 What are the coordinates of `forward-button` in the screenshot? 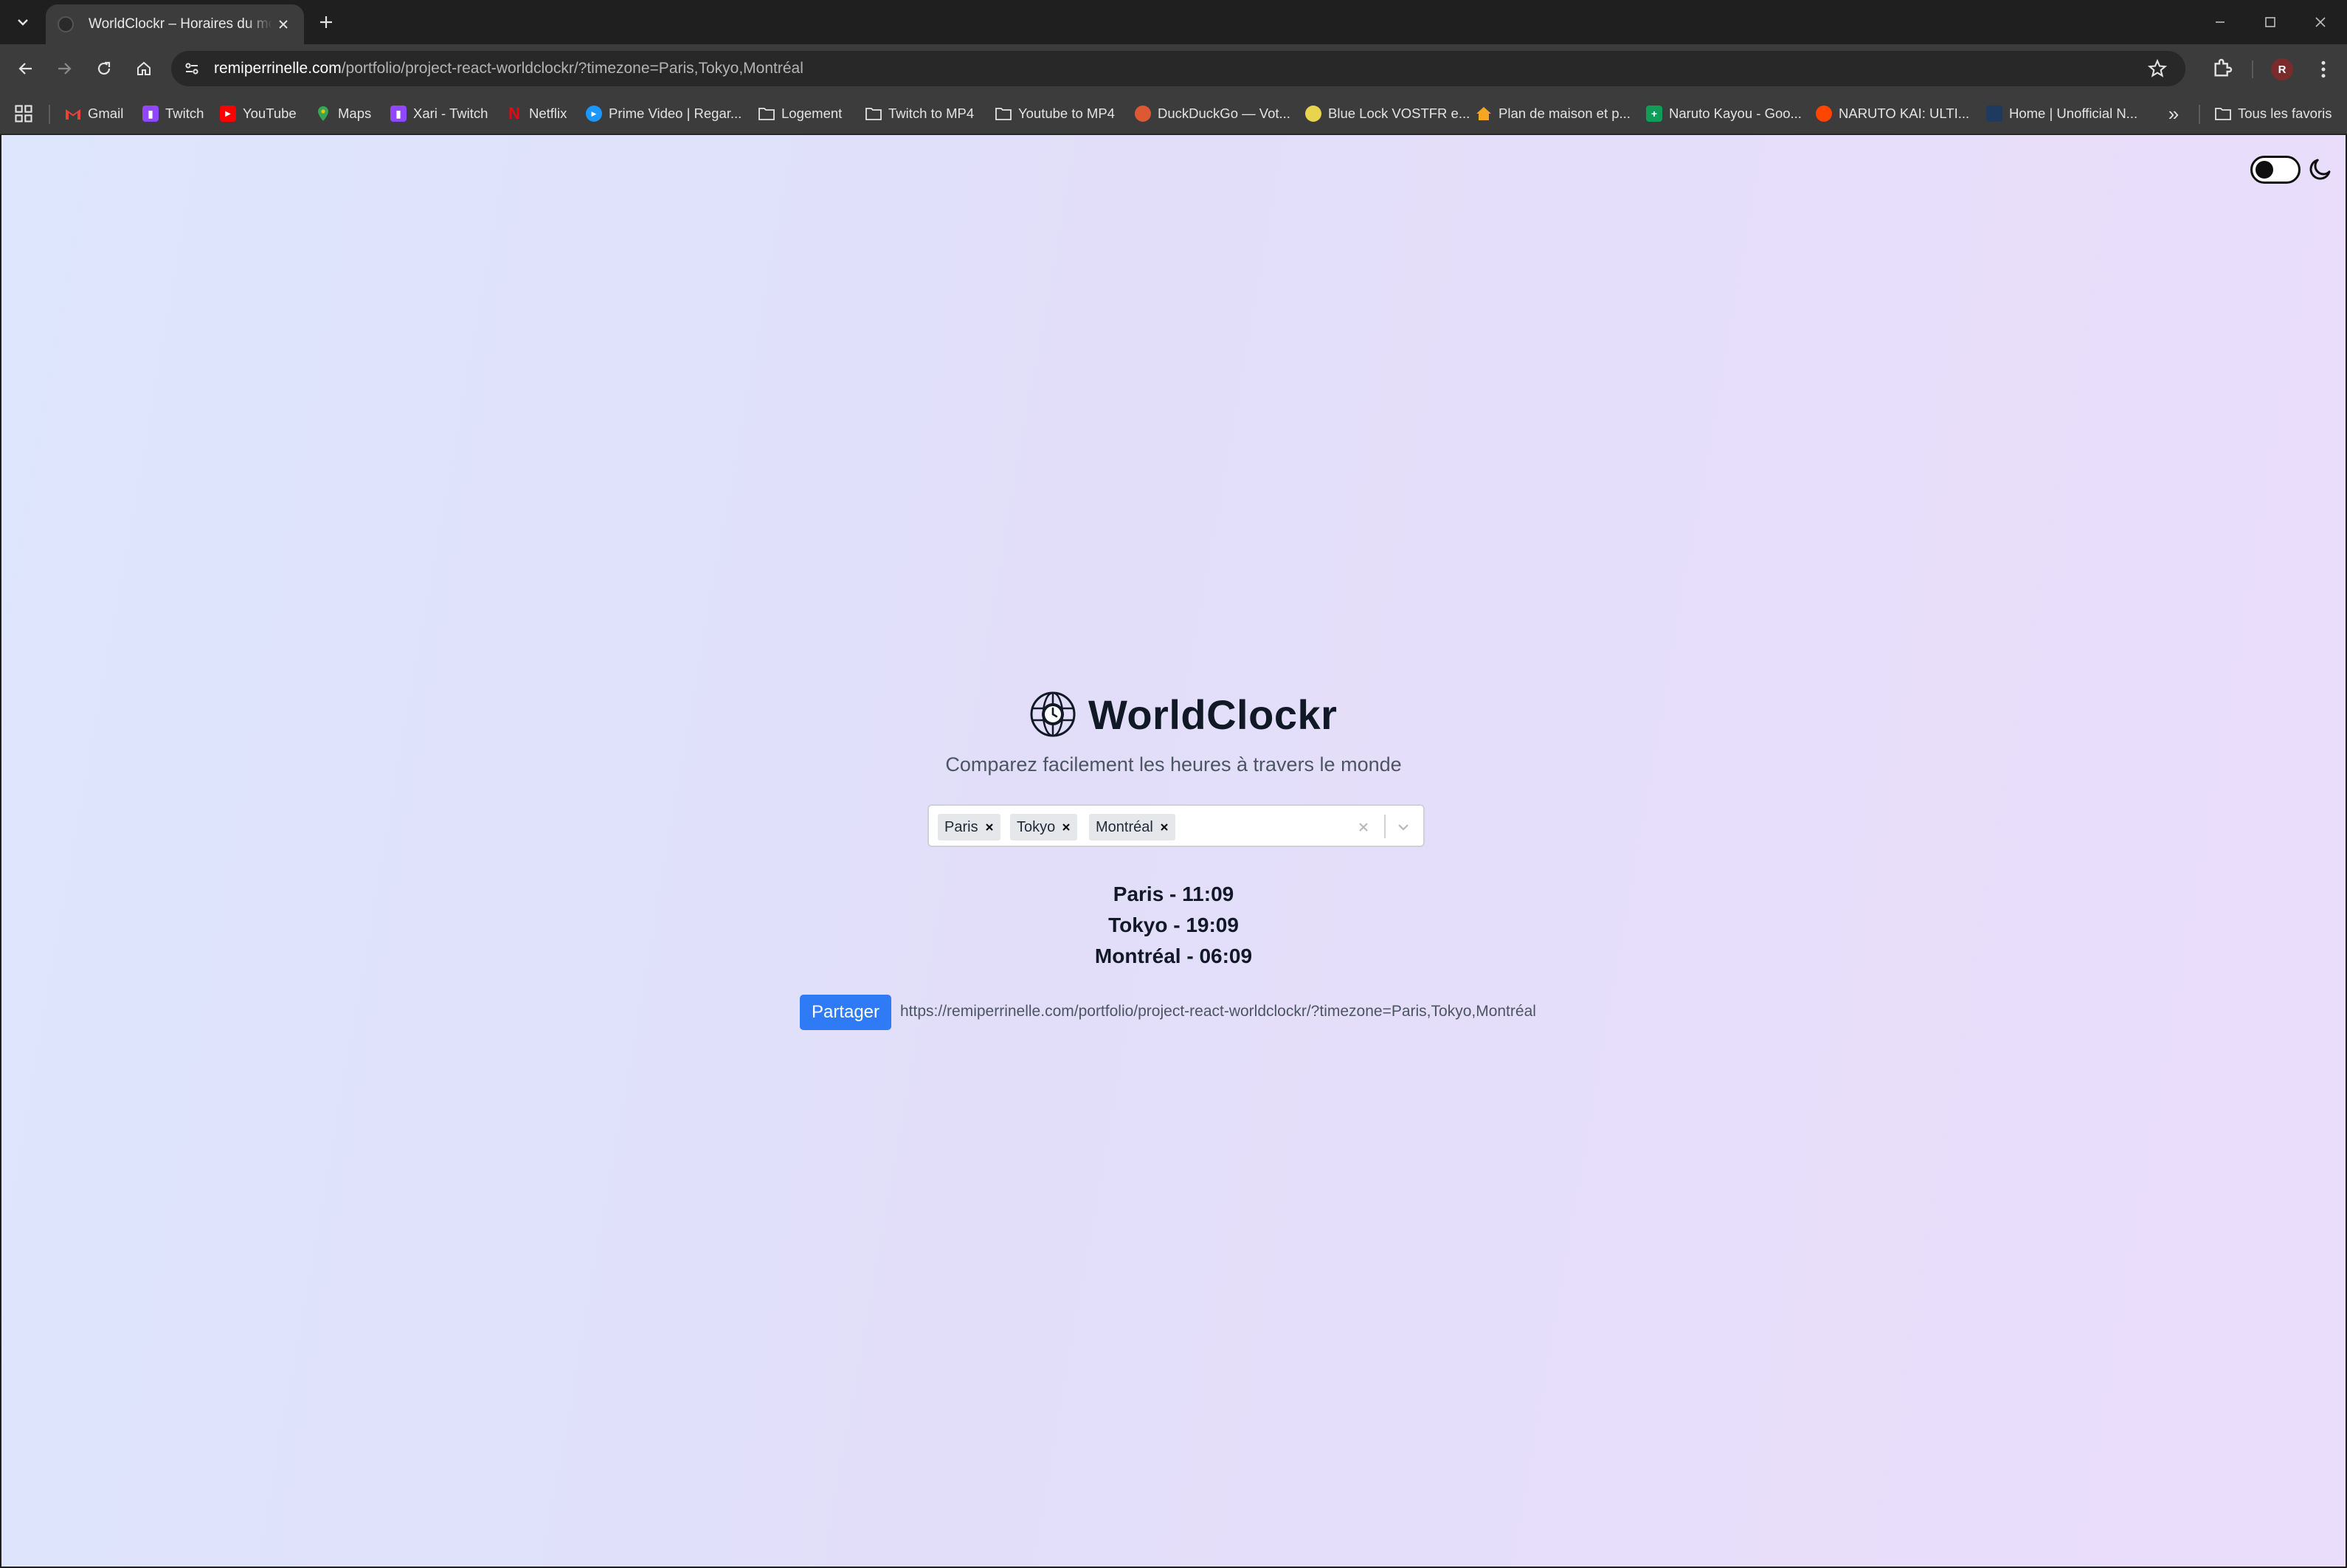 It's located at (64, 69).